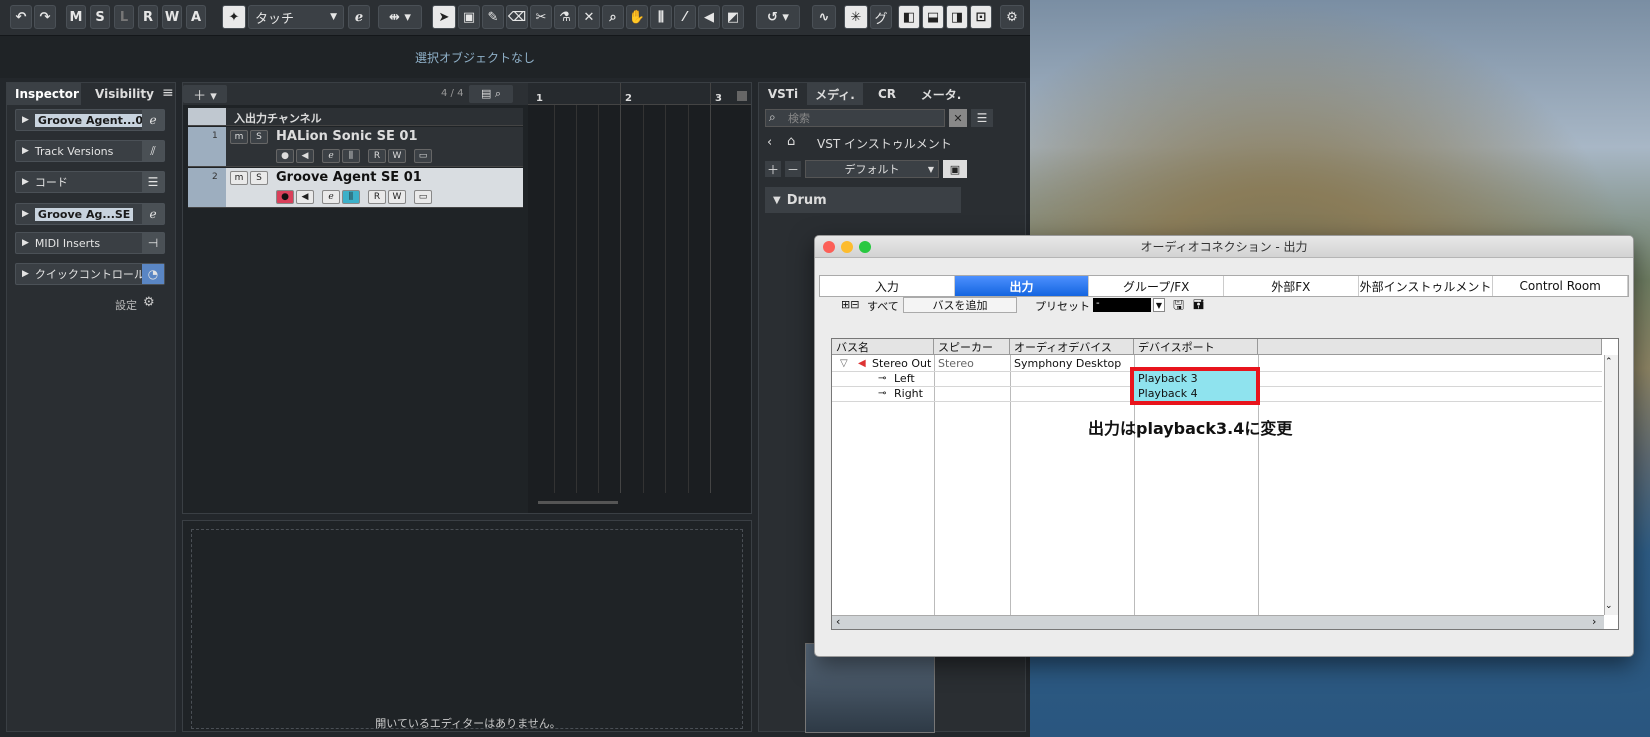  What do you see at coordinates (613, 17) in the screenshot?
I see `zoom-icon: ⌕` at bounding box center [613, 17].